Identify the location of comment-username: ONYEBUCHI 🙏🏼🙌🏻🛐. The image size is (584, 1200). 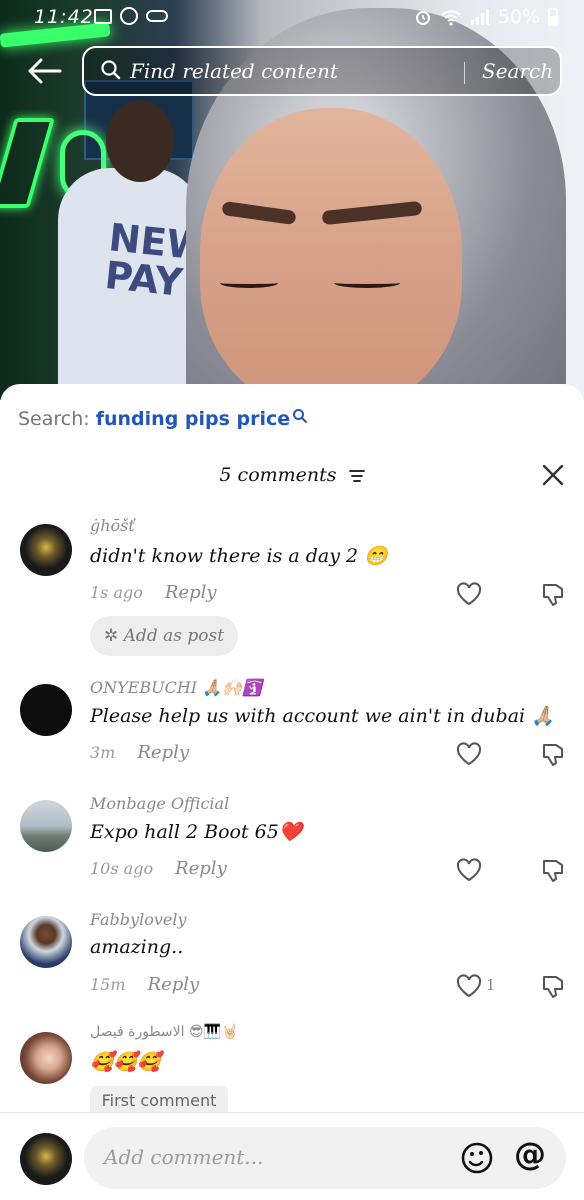
(176, 687).